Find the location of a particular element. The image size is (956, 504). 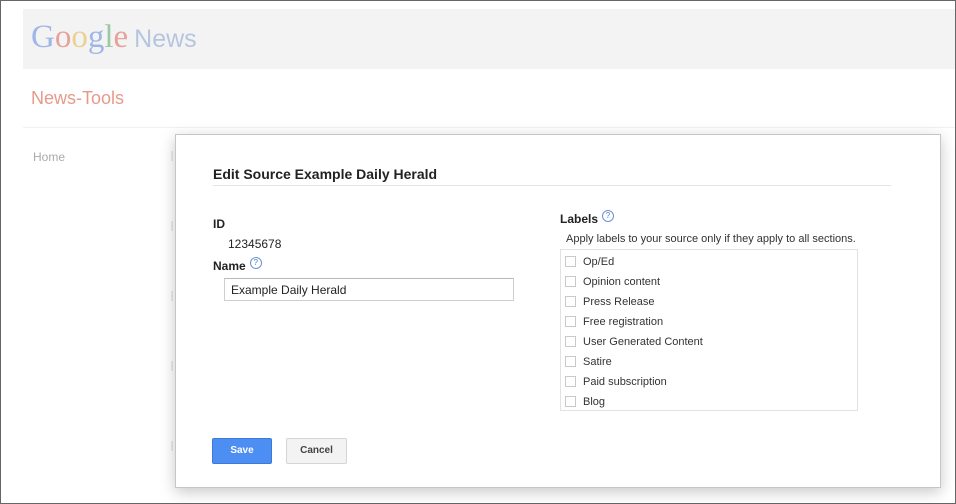

name-label: Name is located at coordinates (229, 266).